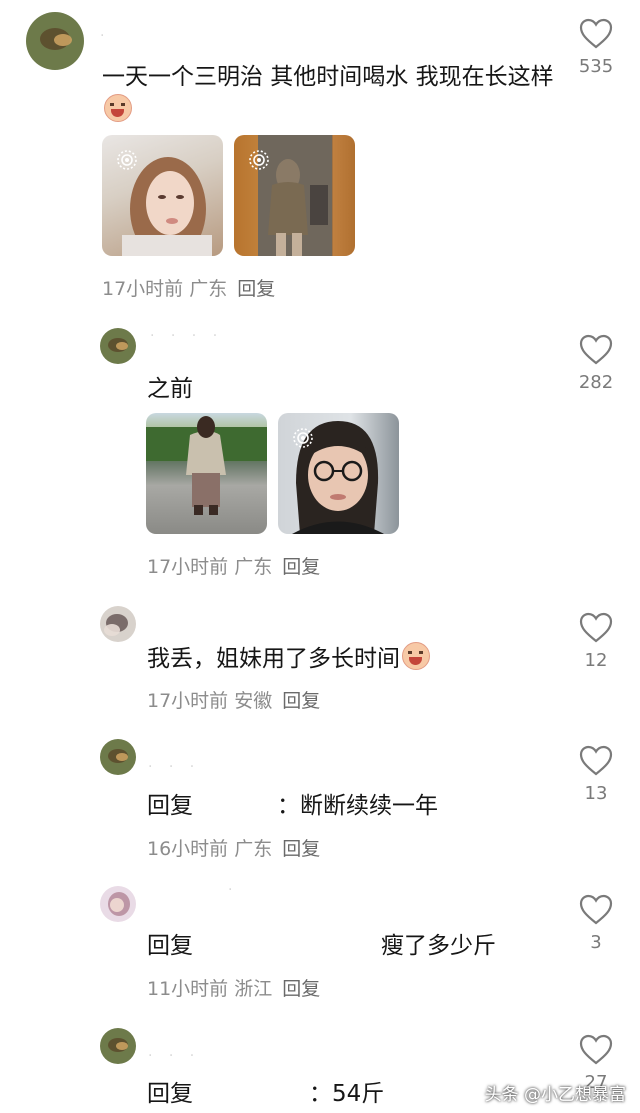 The width and height of the screenshot is (640, 1113). Describe the element at coordinates (596, 793) in the screenshot. I see `like-count: 13` at that location.